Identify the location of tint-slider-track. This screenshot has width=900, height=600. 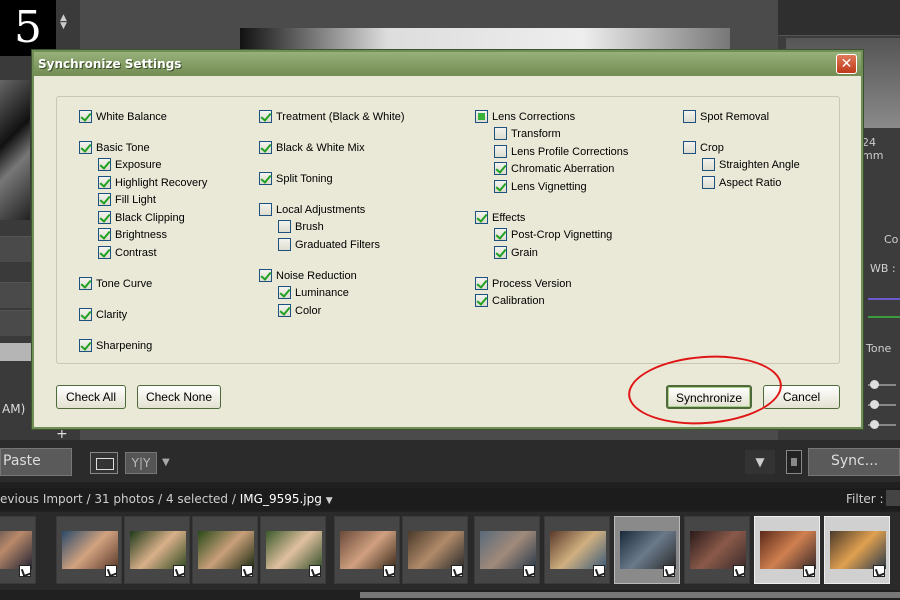
(884, 317).